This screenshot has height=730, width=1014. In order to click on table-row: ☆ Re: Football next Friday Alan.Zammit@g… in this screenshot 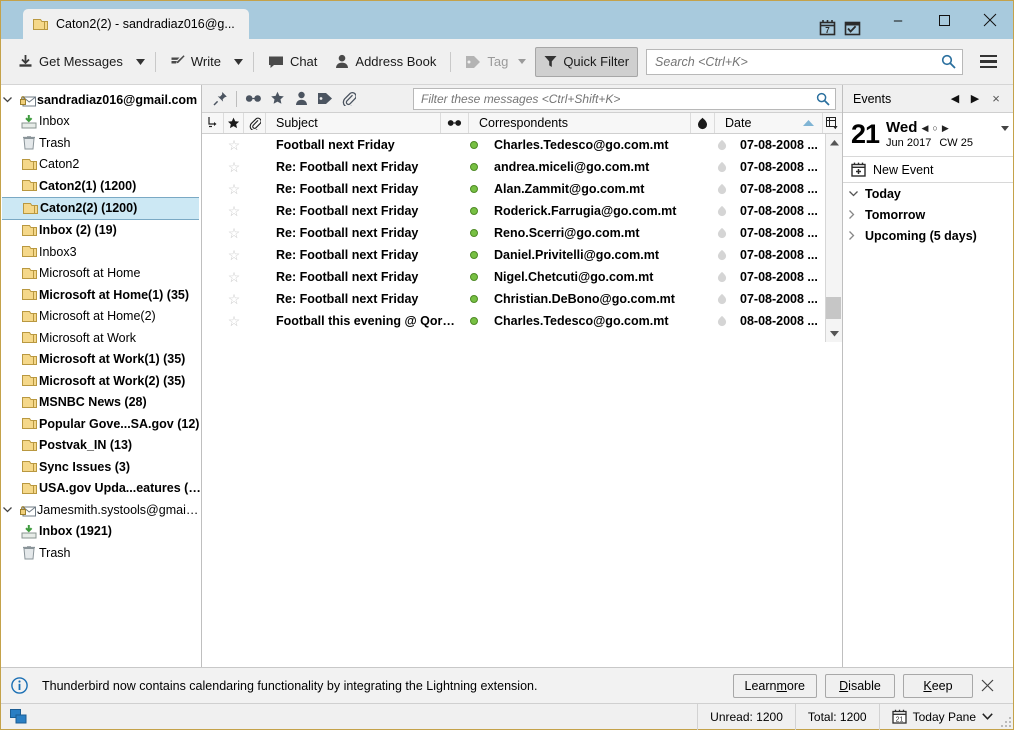, I will do `click(522, 189)`.